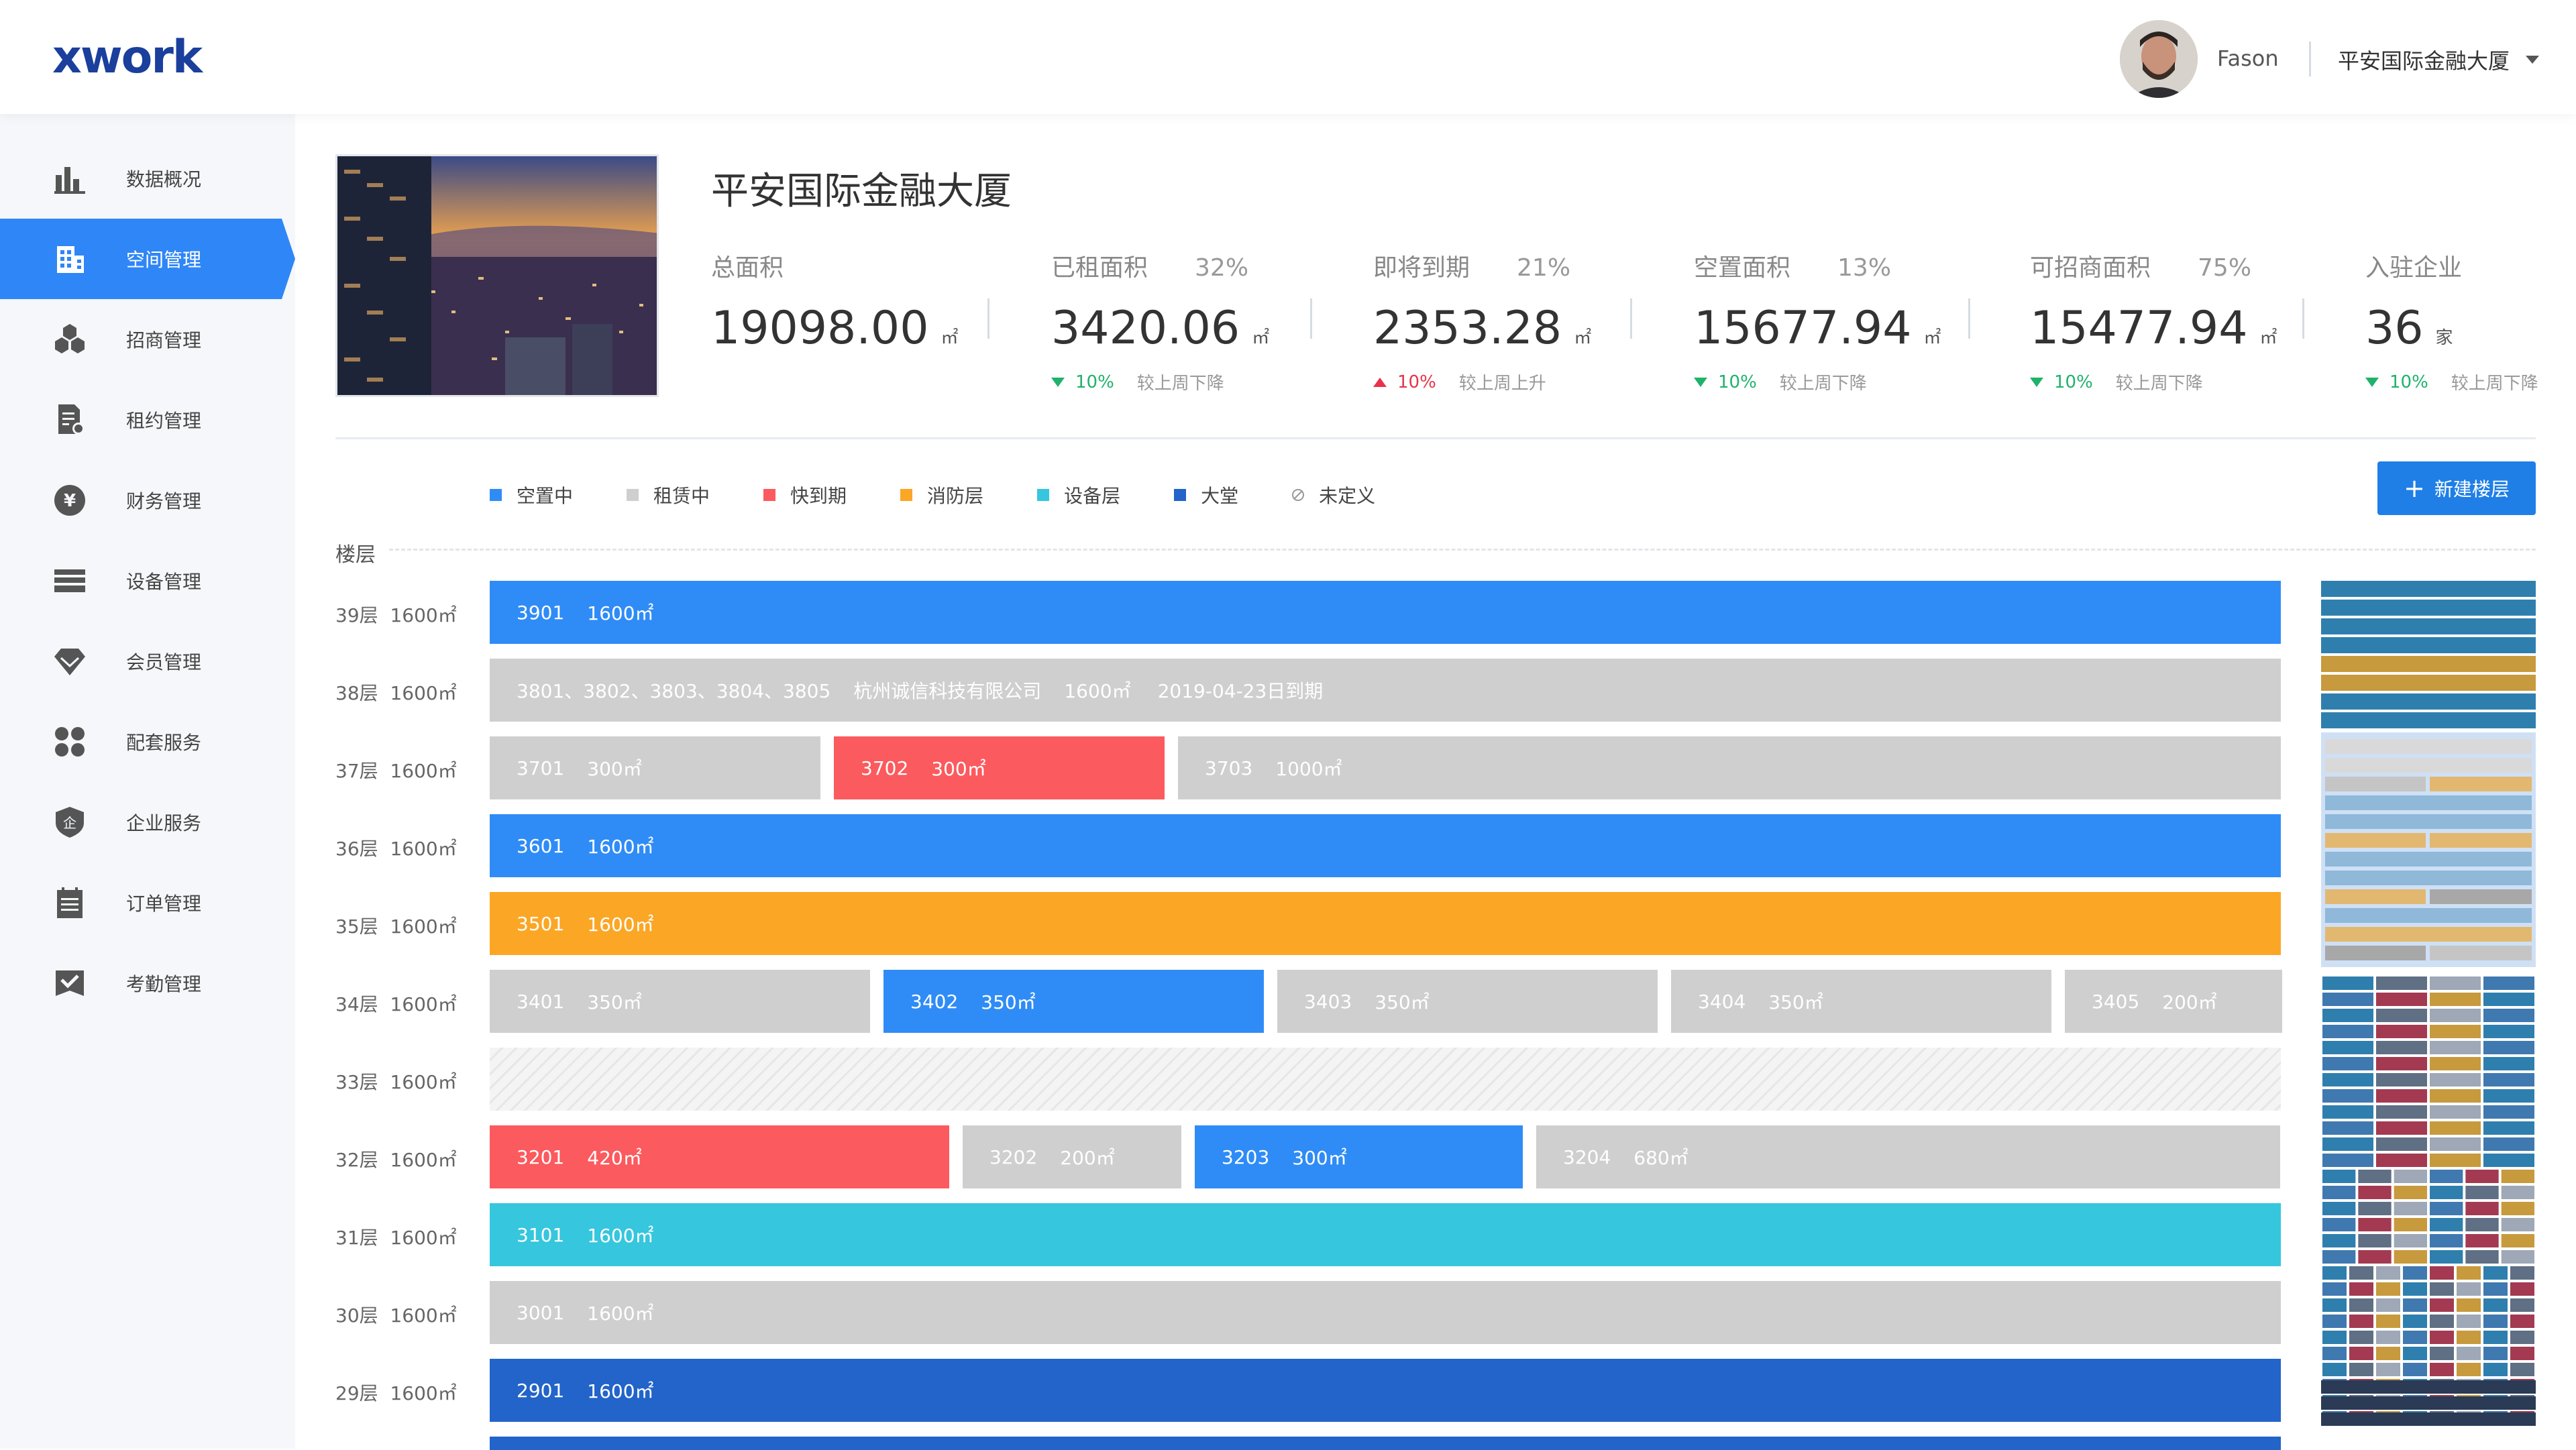 The width and height of the screenshot is (2576, 1450). I want to click on floor-row: 33层 1600㎡, so click(1140, 1079).